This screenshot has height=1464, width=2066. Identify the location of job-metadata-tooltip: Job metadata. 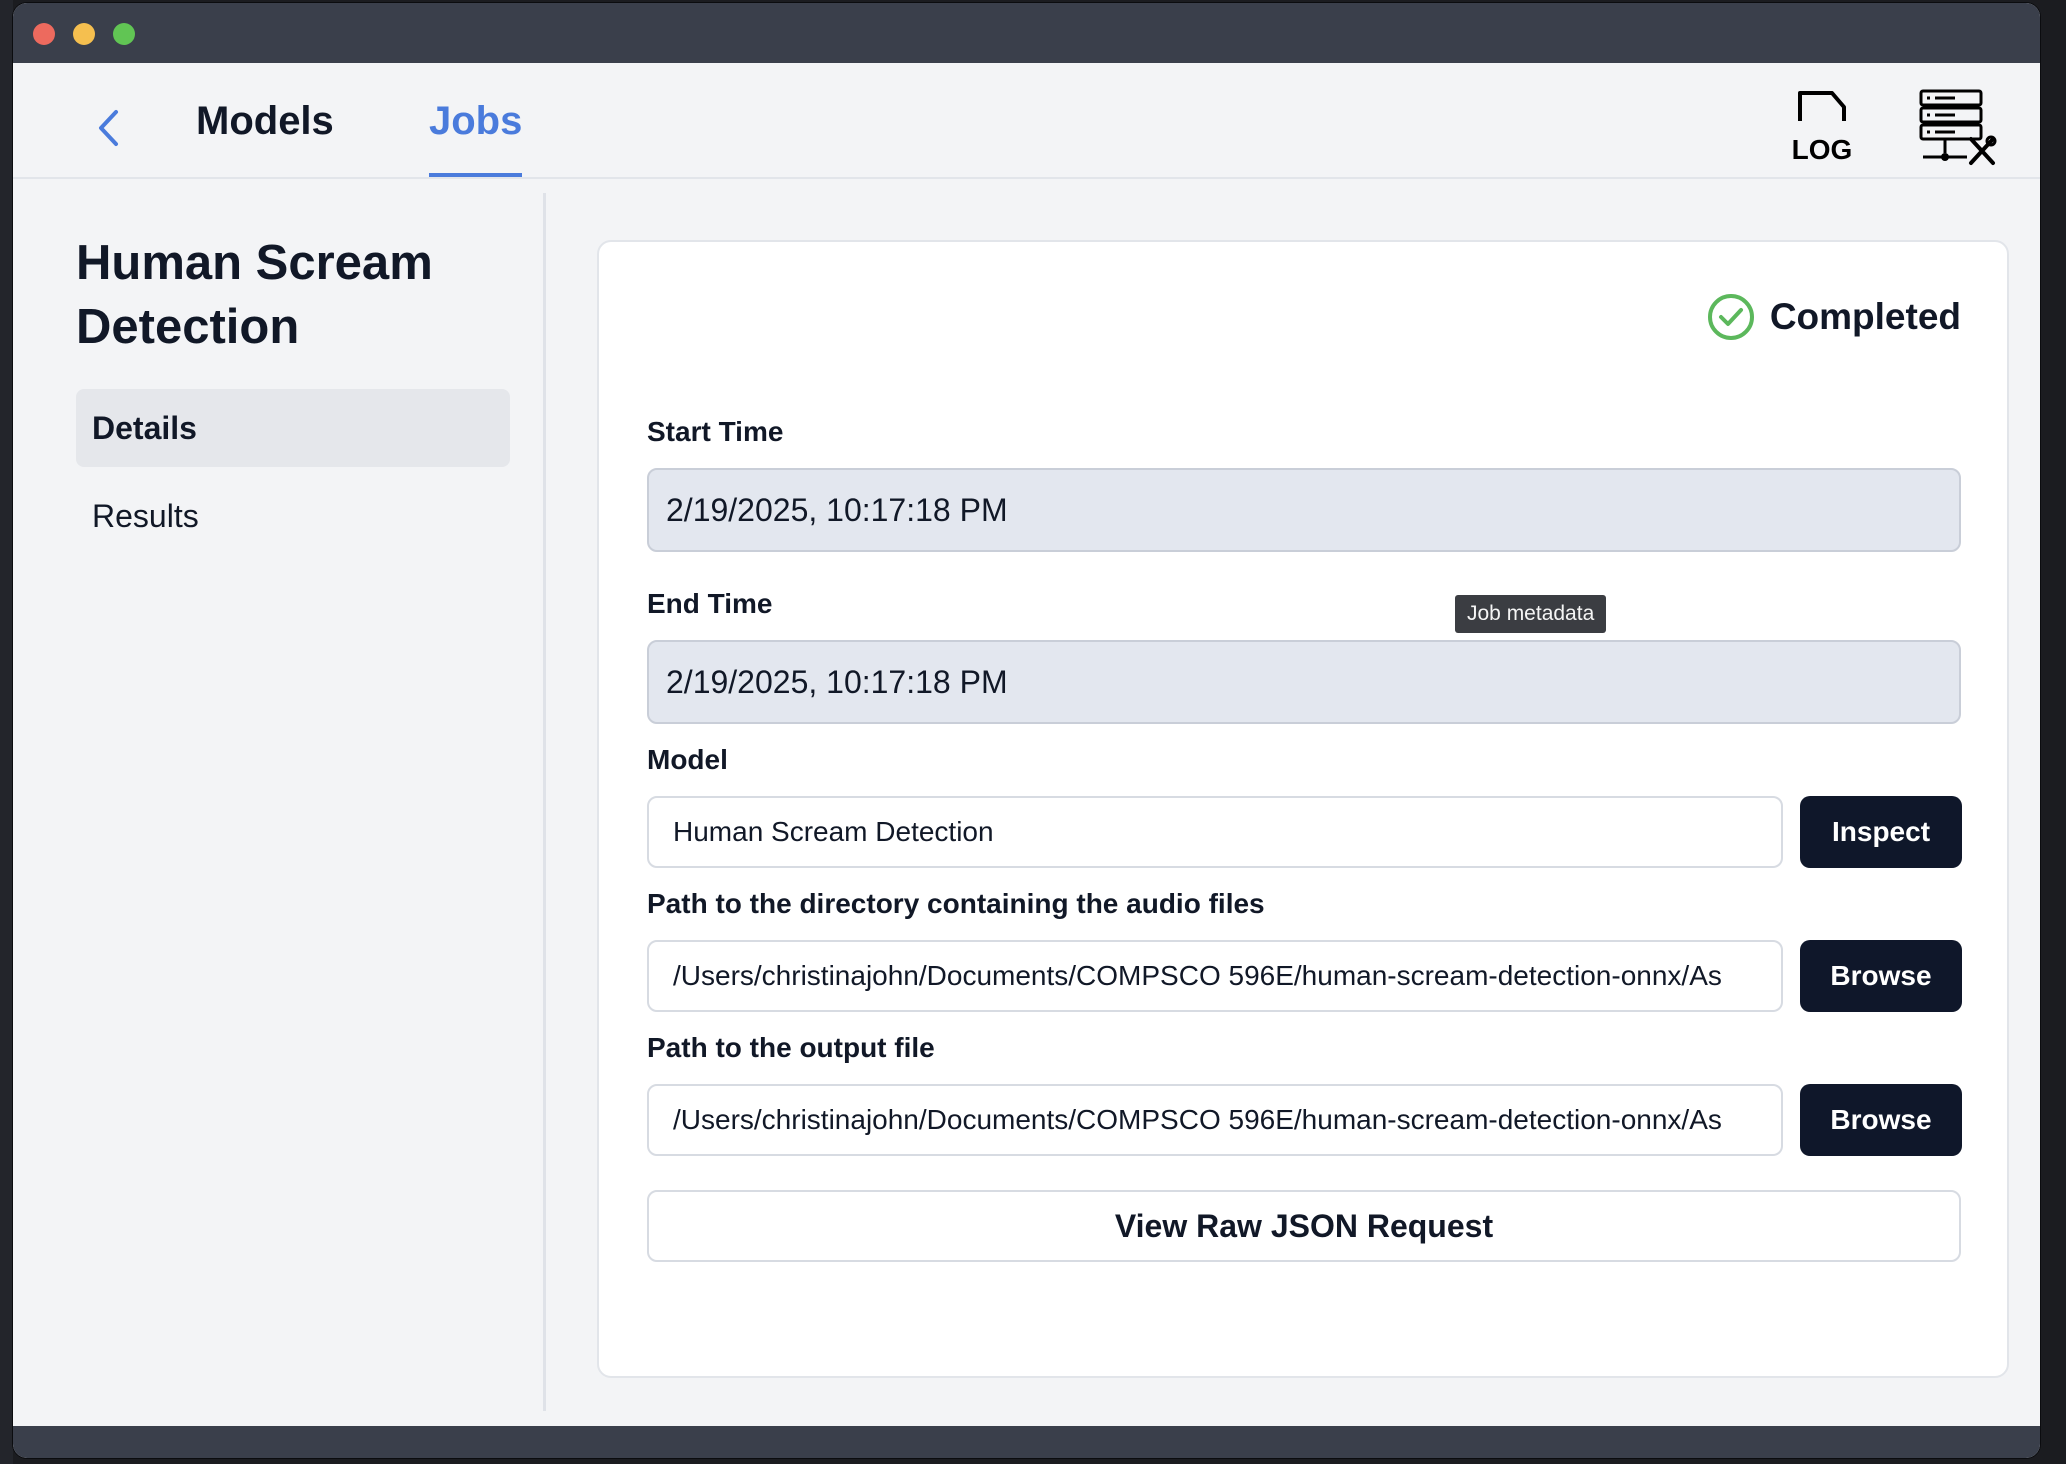
(1531, 614).